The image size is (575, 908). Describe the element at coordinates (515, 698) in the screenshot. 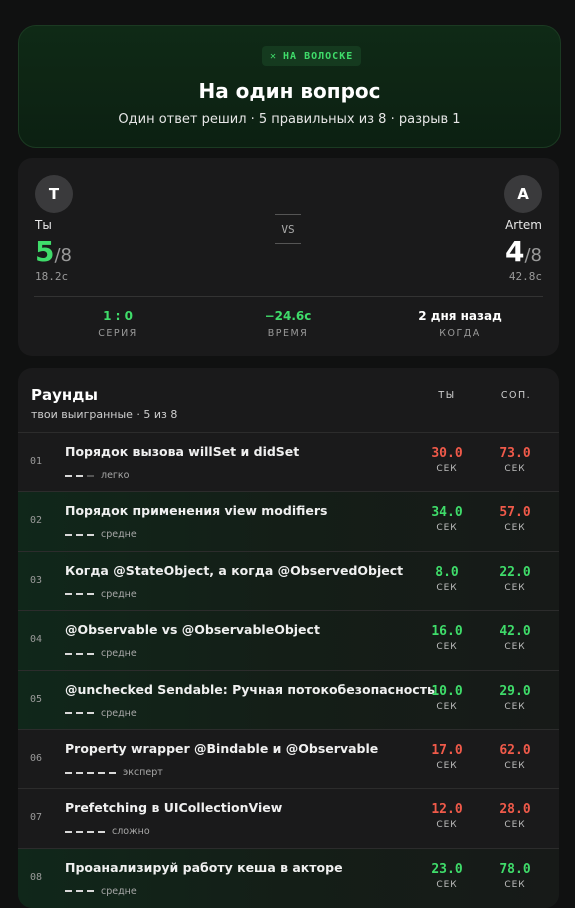

I see `time-opponent: 29.0 СЕК` at that location.